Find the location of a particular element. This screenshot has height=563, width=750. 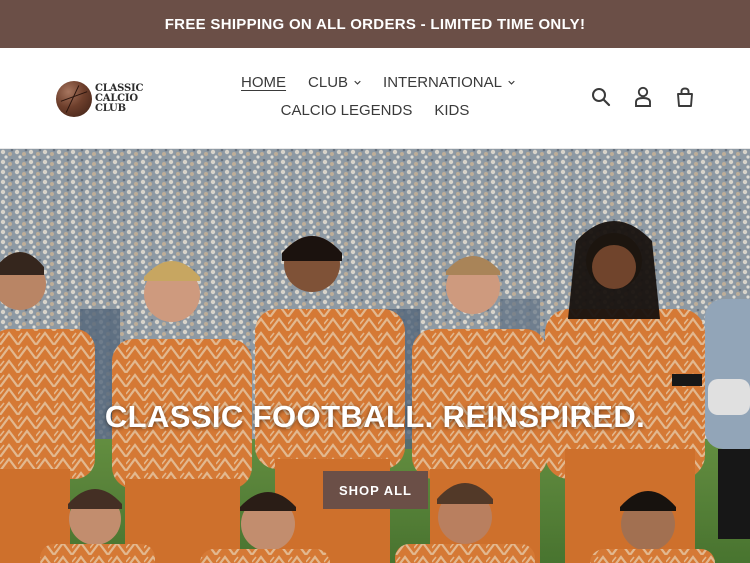

header-icons is located at coordinates (643, 97).